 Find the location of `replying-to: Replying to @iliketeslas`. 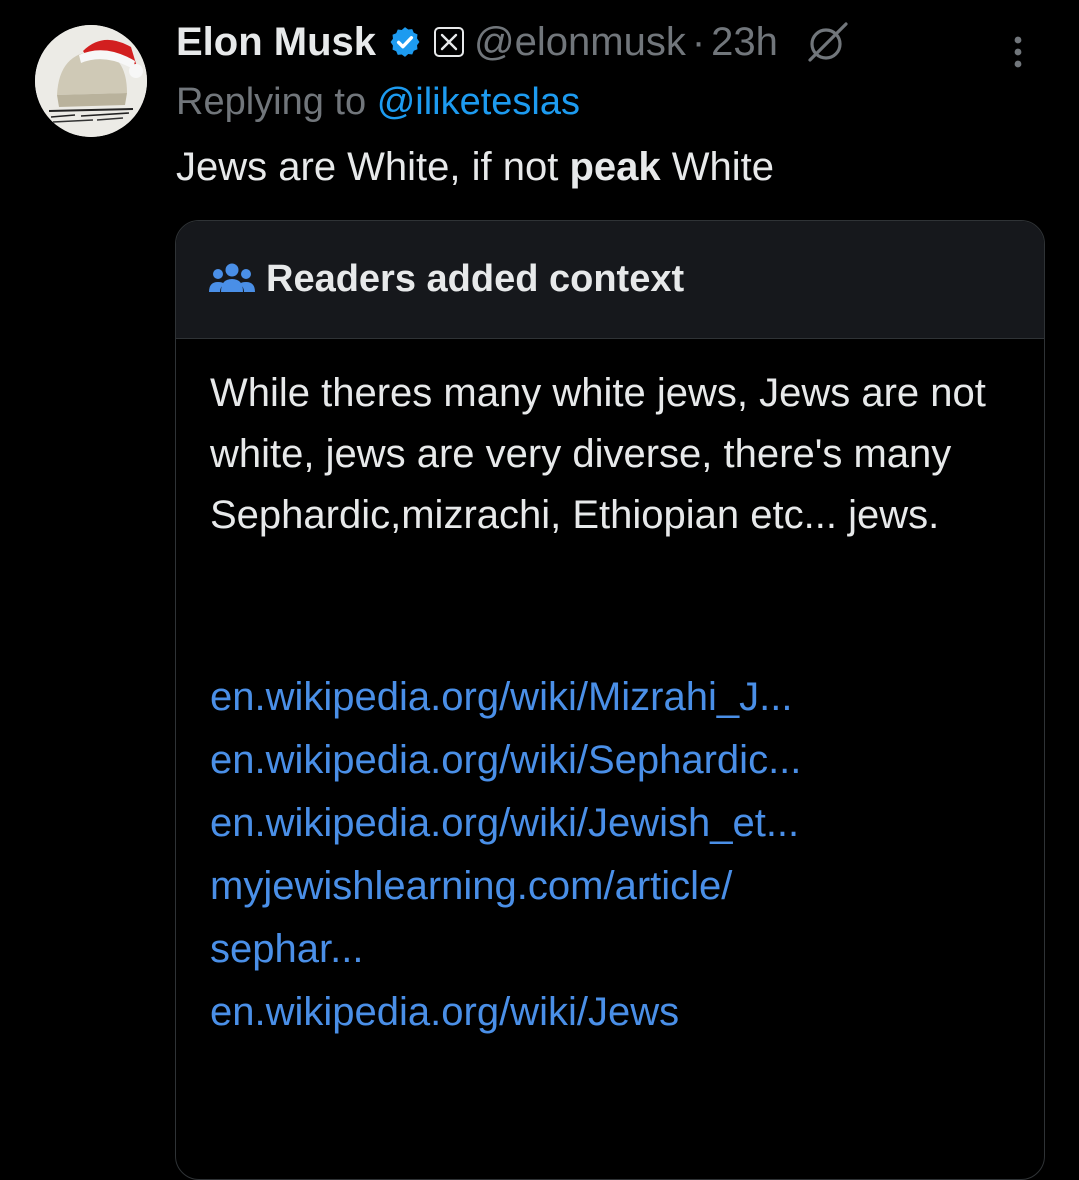

replying-to: Replying to @iliketeslas is located at coordinates (617, 102).